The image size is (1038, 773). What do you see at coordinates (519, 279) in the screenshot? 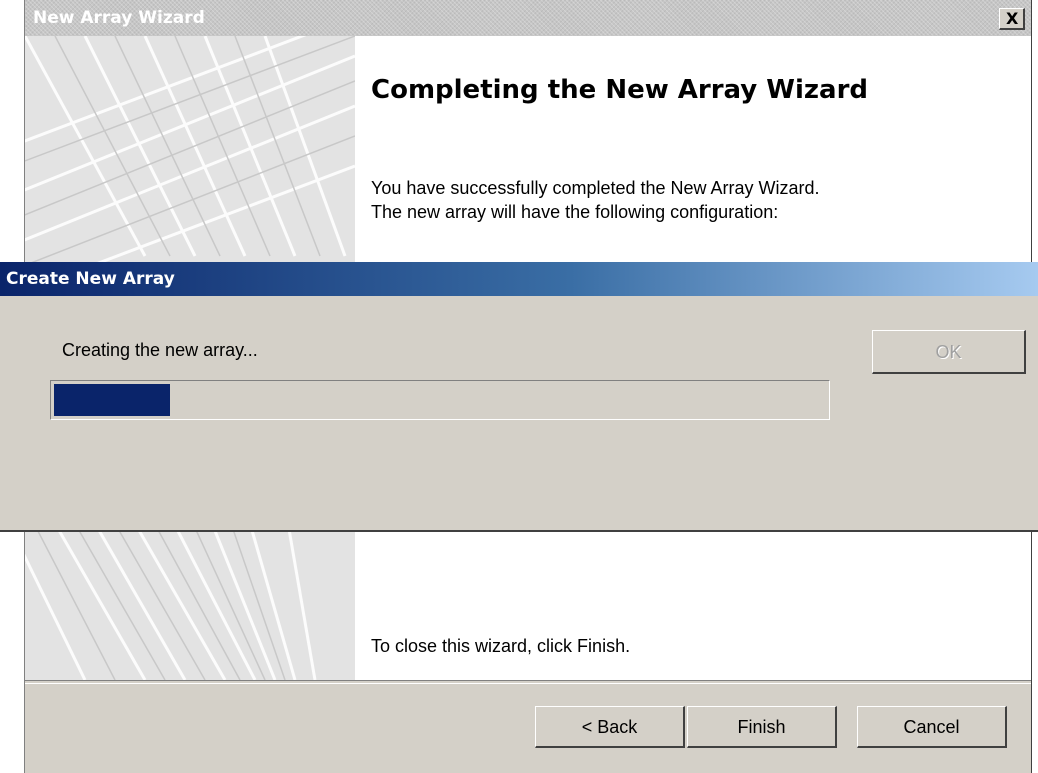
I see `dialog-title-bar: Create New Array` at bounding box center [519, 279].